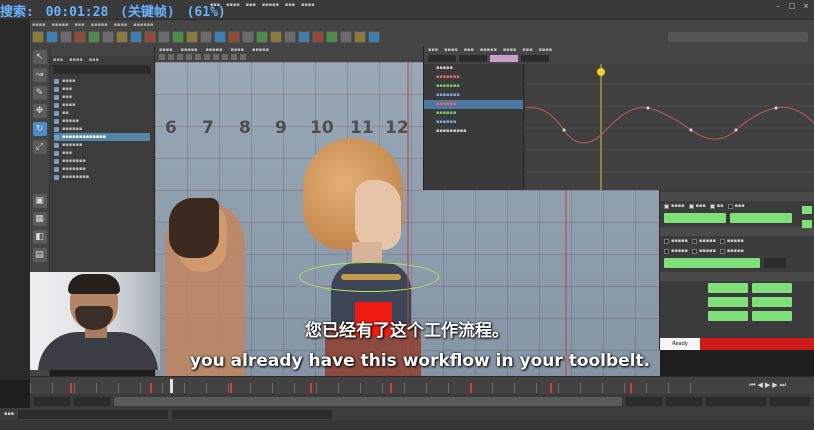  I want to click on shelf-tab: ▪▪▪, so click(80, 25).